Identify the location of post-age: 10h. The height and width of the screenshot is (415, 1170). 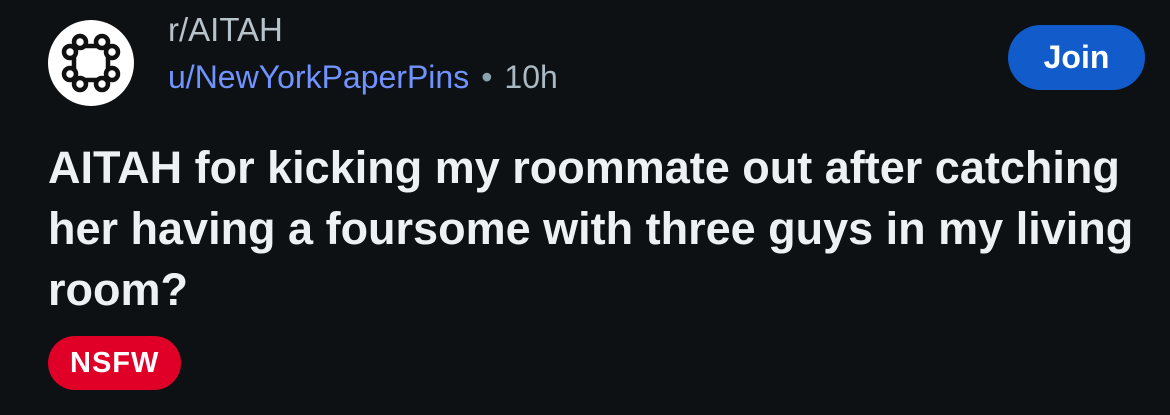
(531, 77).